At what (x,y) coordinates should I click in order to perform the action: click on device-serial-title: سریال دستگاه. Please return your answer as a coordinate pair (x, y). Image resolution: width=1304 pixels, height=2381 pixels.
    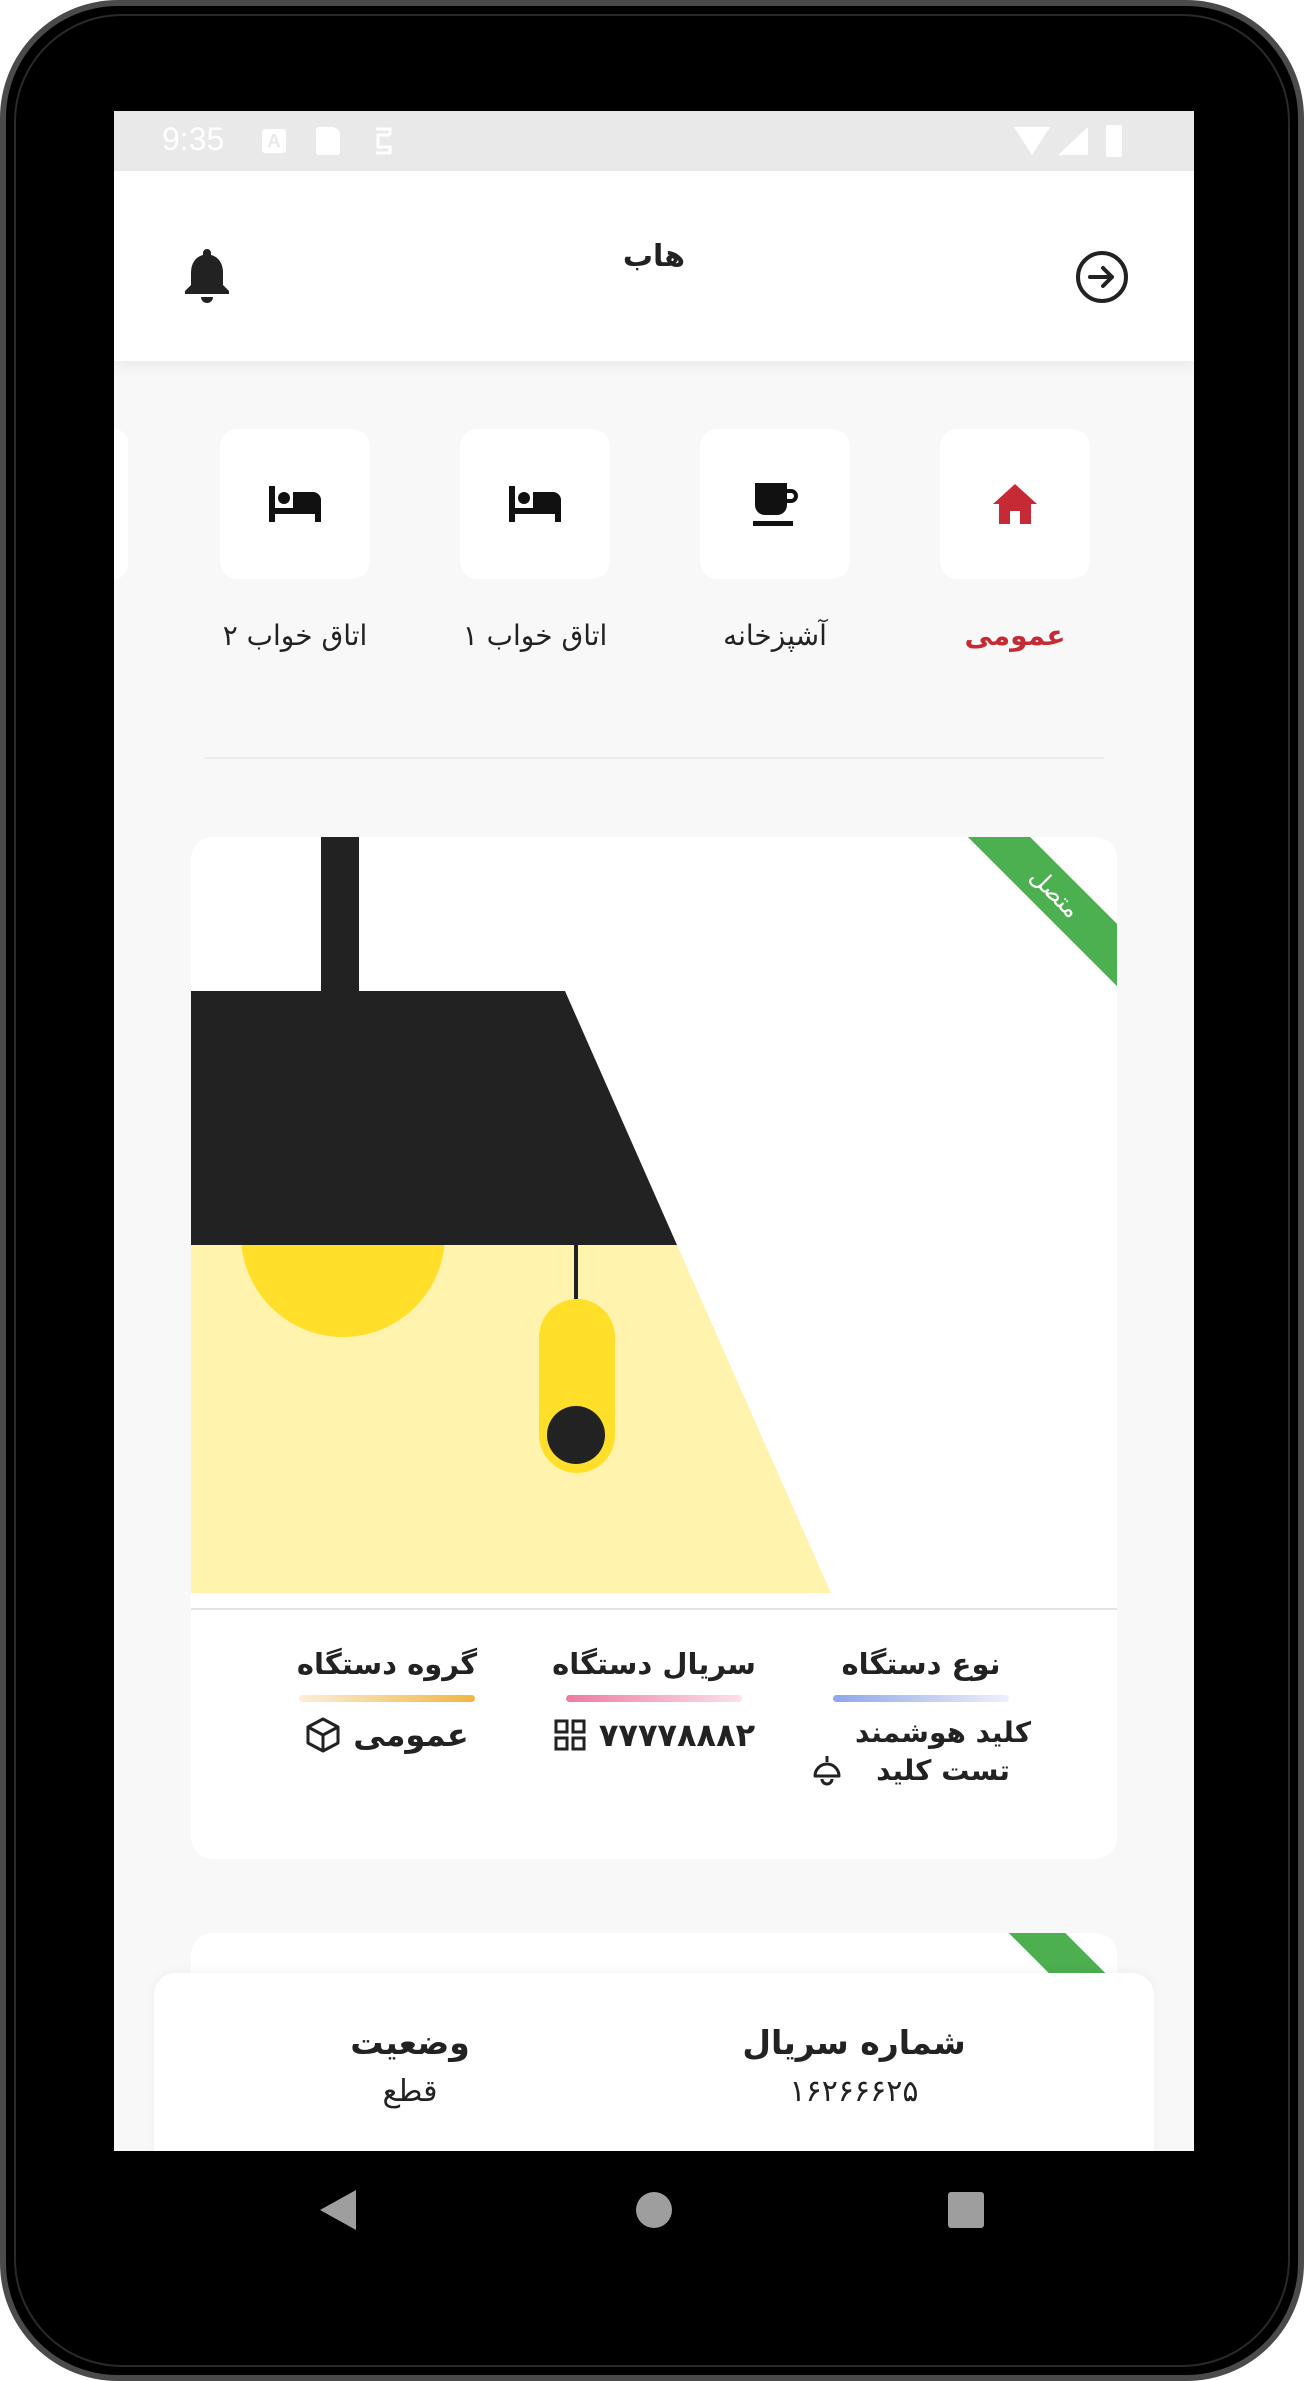
    Looking at the image, I should click on (654, 1664).